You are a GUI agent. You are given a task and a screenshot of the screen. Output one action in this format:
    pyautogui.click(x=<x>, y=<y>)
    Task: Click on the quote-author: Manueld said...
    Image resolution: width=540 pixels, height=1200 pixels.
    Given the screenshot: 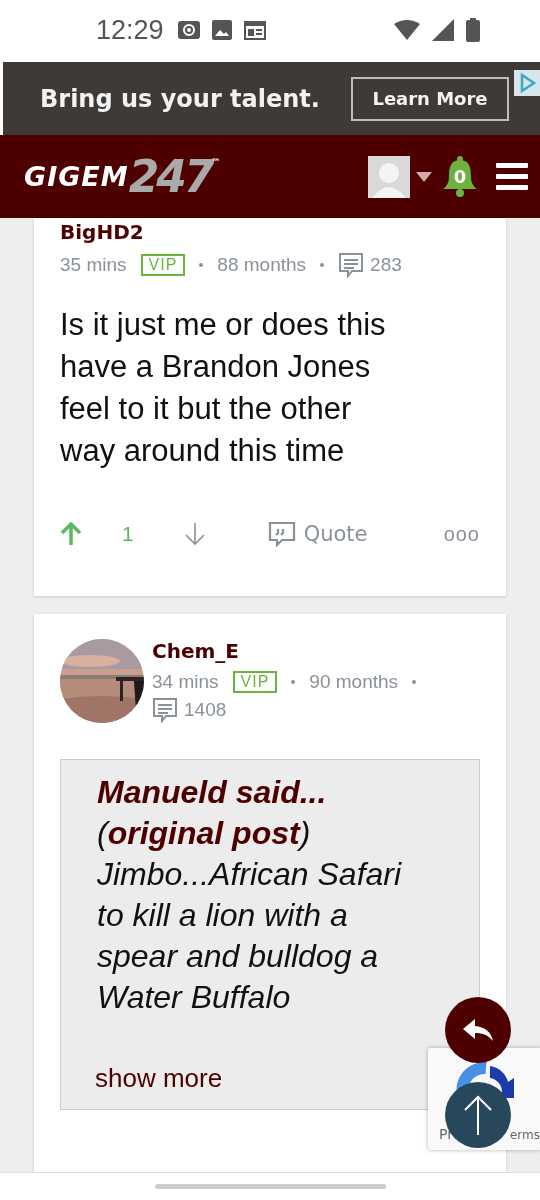 What is the action you would take?
    pyautogui.click(x=212, y=792)
    